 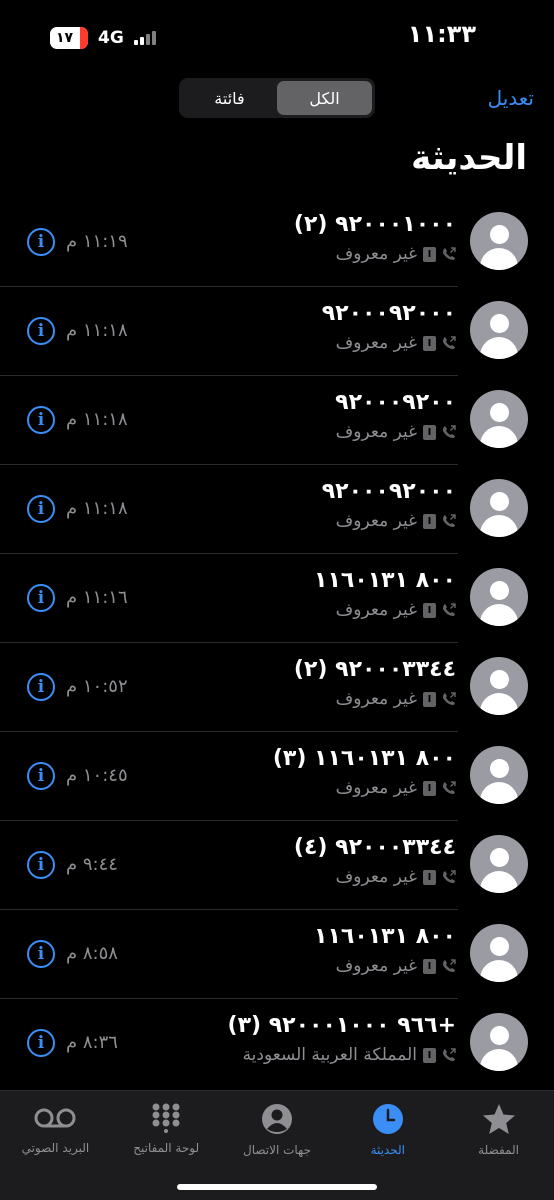 I want to click on battery-level: ١٧, so click(x=65, y=38).